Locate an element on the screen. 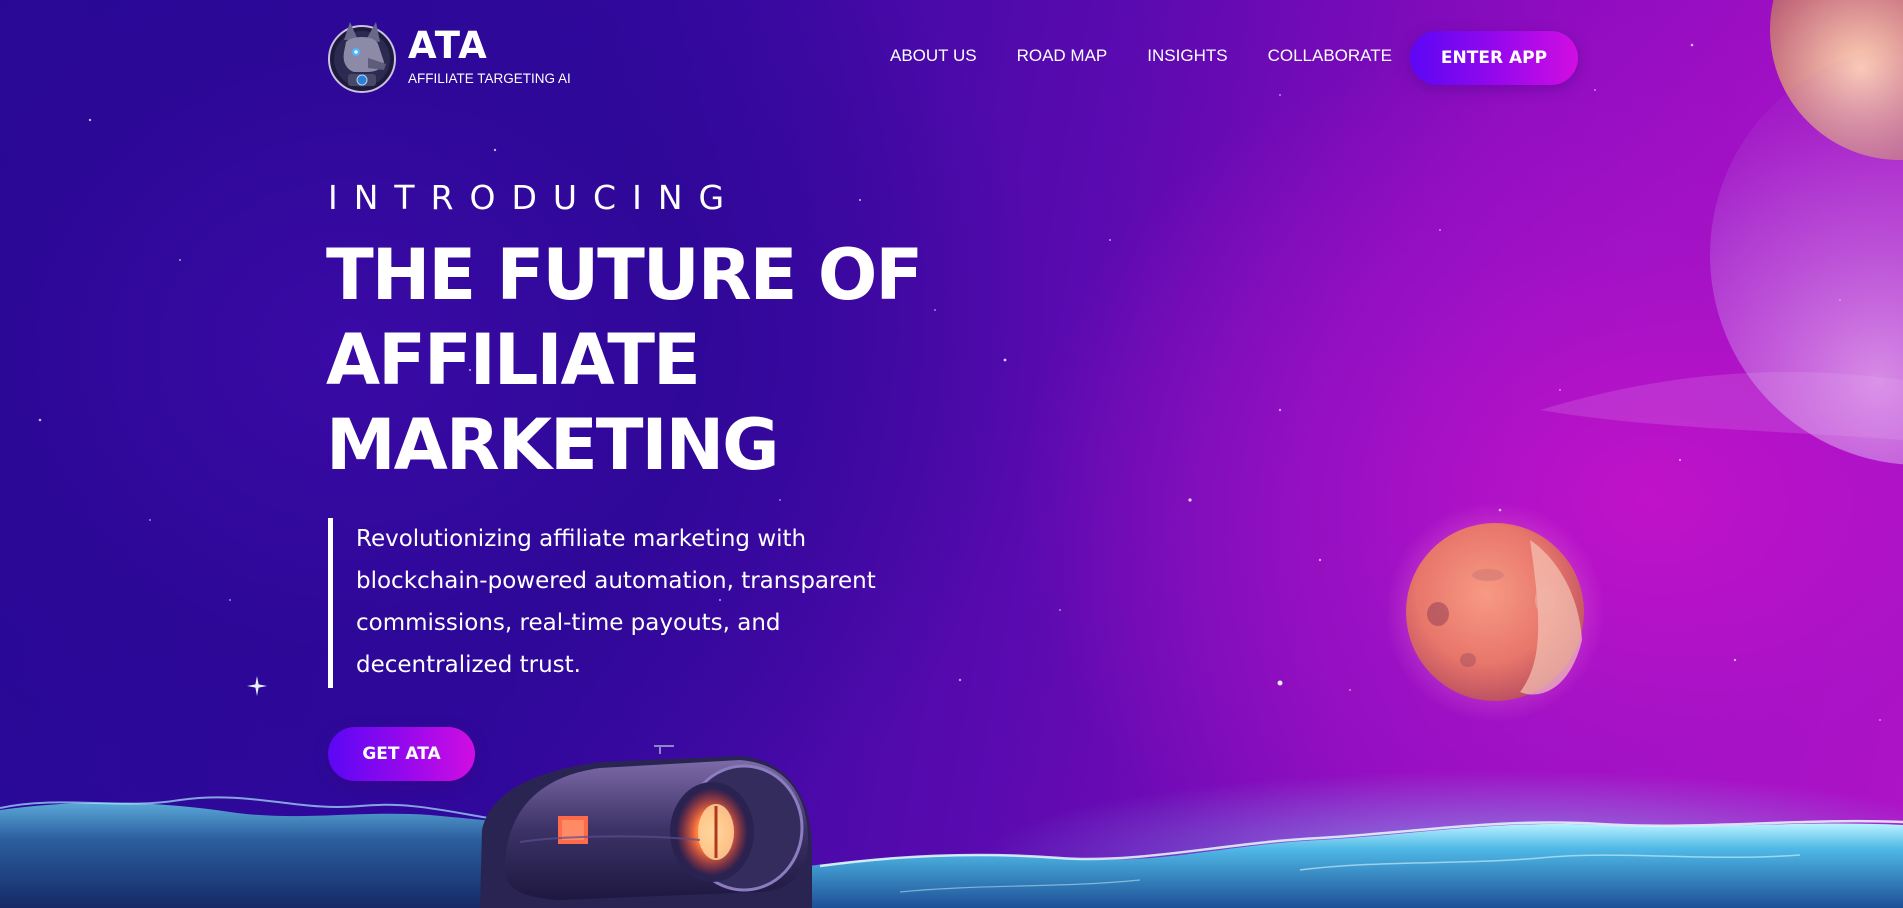 The image size is (1903, 908). tagline-line-4: decentralized trust. is located at coordinates (468, 665).